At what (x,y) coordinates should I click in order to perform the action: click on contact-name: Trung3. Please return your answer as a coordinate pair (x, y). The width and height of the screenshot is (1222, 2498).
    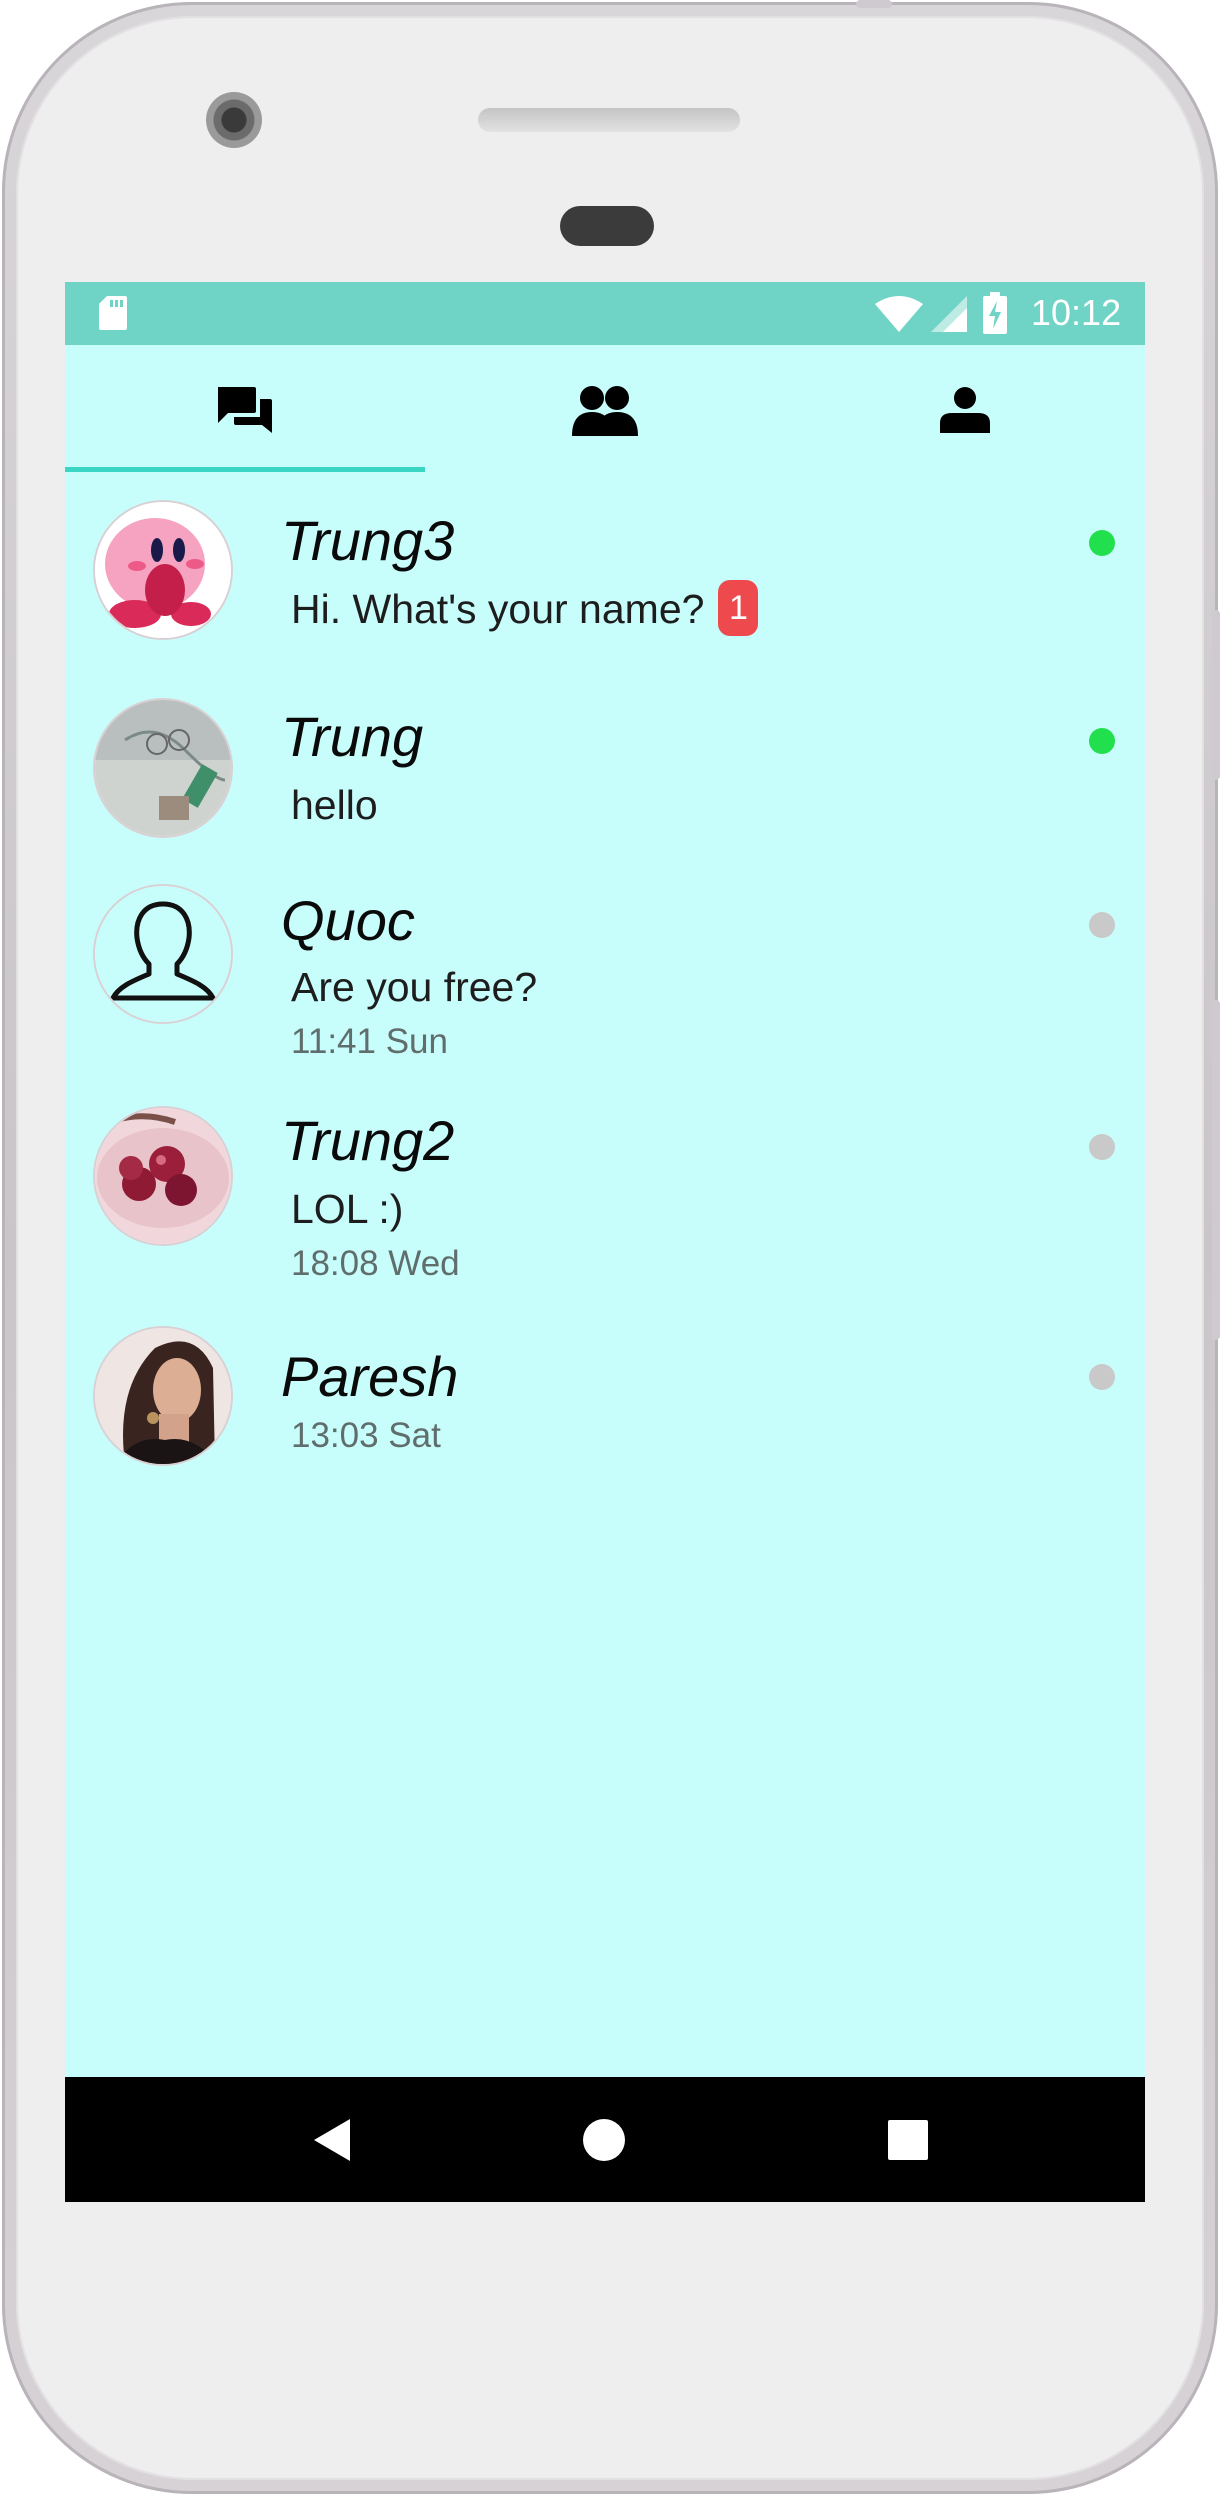
    Looking at the image, I should click on (368, 540).